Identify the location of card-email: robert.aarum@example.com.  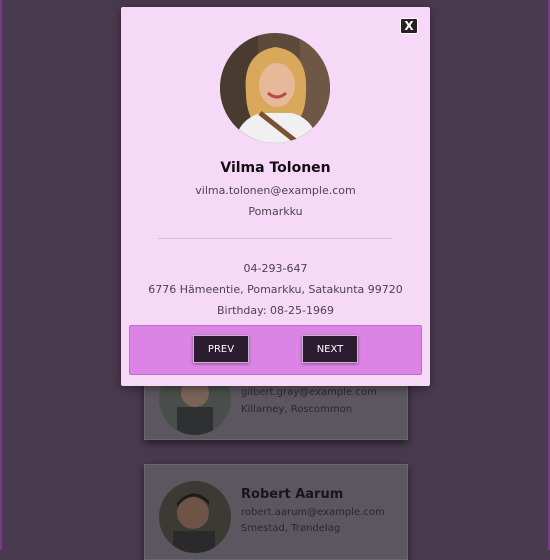
(313, 512).